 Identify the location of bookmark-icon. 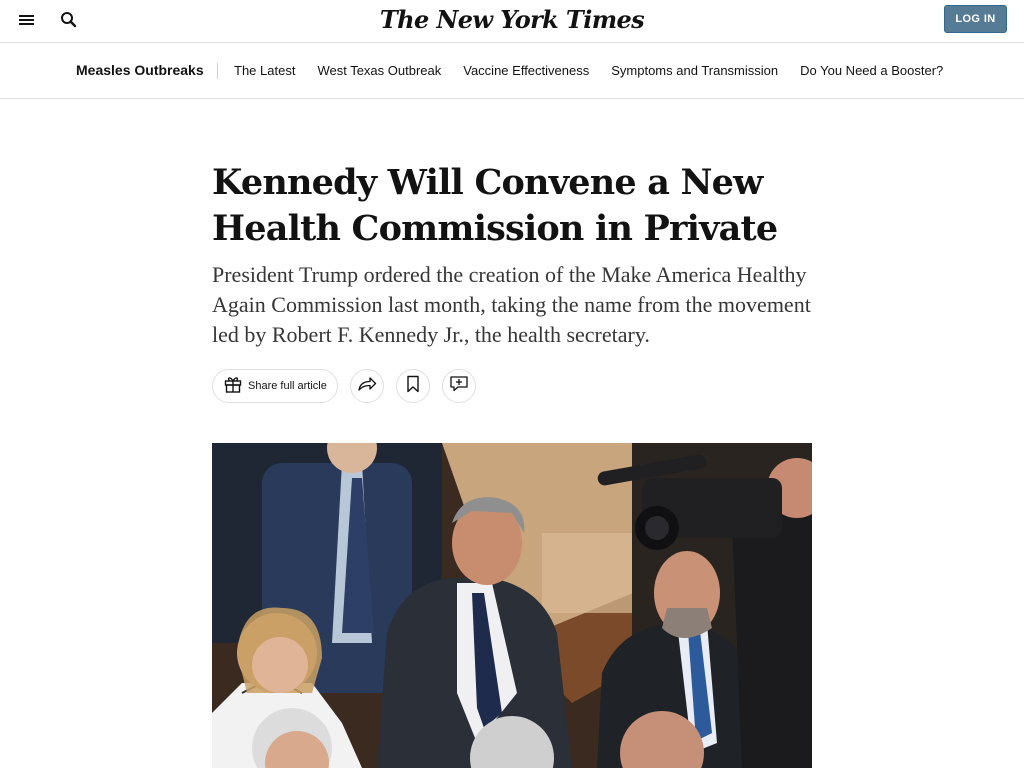
(413, 386).